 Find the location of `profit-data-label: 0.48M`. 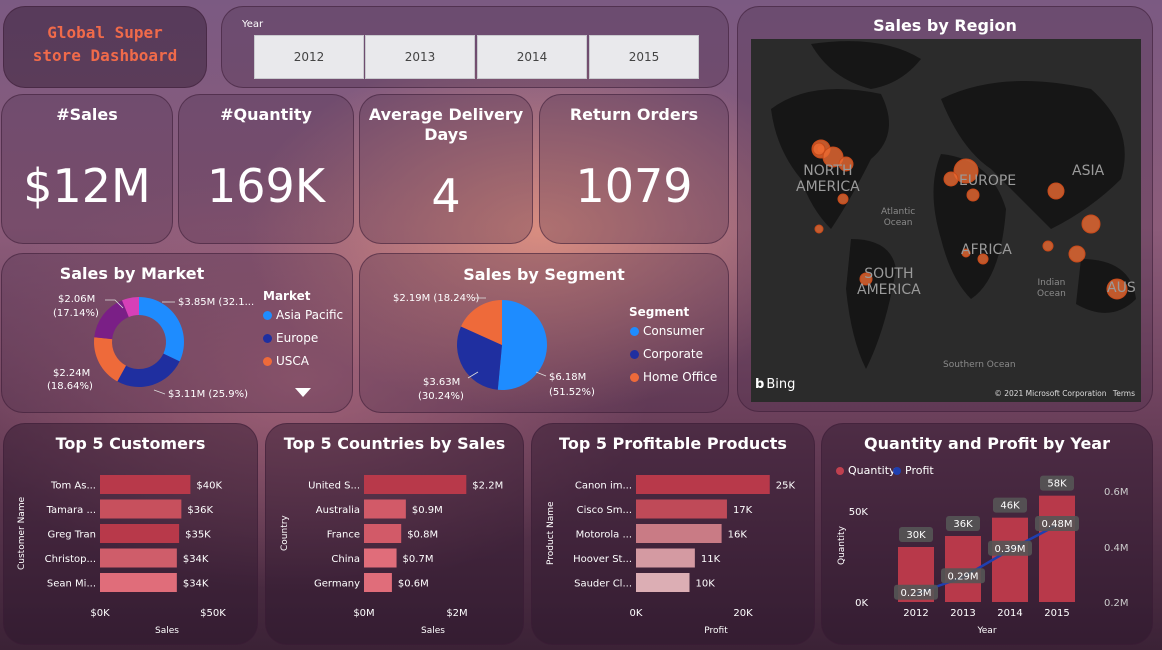

profit-data-label: 0.48M is located at coordinates (1057, 524).